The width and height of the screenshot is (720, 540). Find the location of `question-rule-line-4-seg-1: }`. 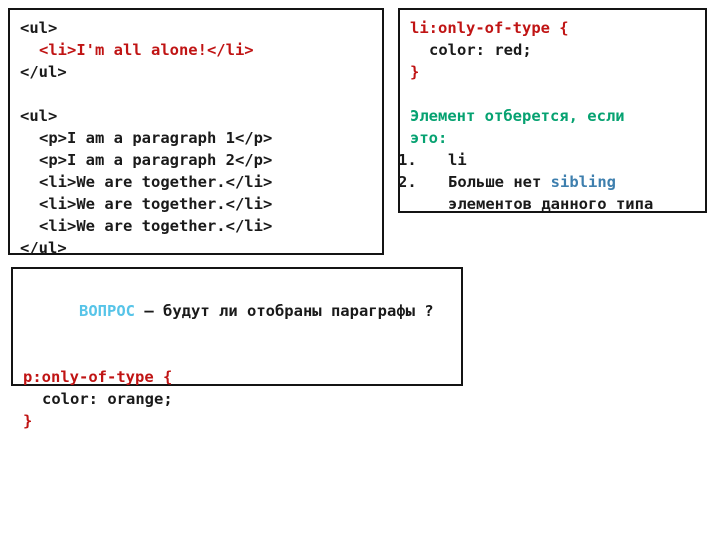

question-rule-line-4-seg-1: } is located at coordinates (28, 421).